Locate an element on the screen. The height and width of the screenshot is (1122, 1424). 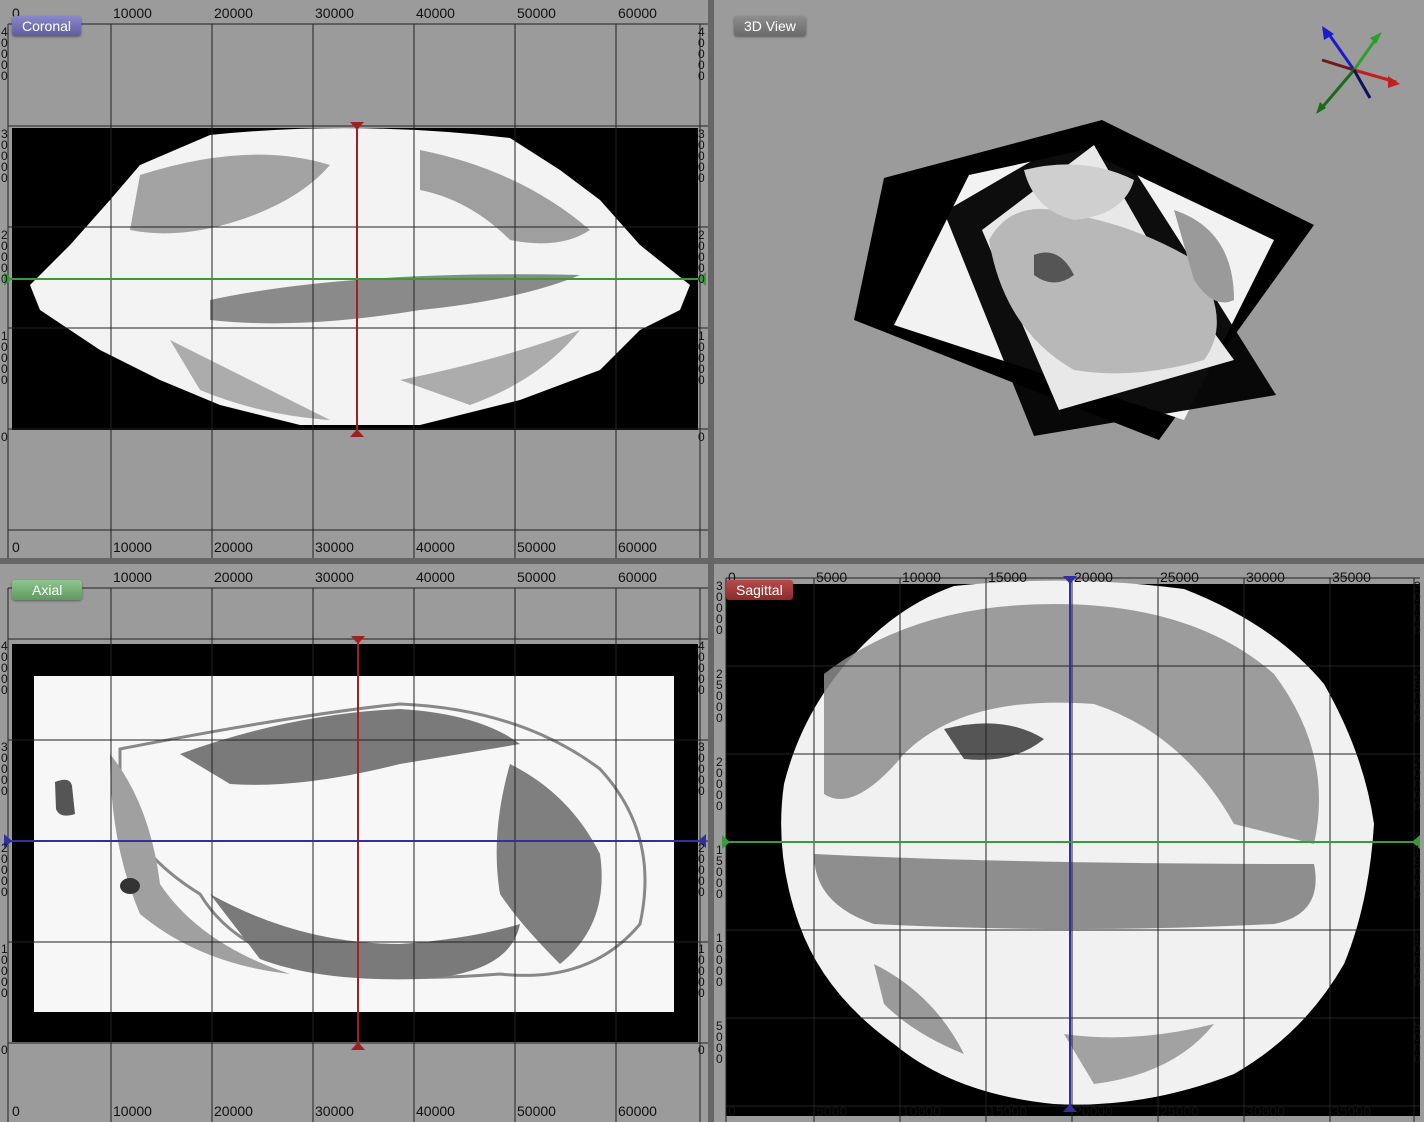
axial-view-label: Axial is located at coordinates (47, 590).